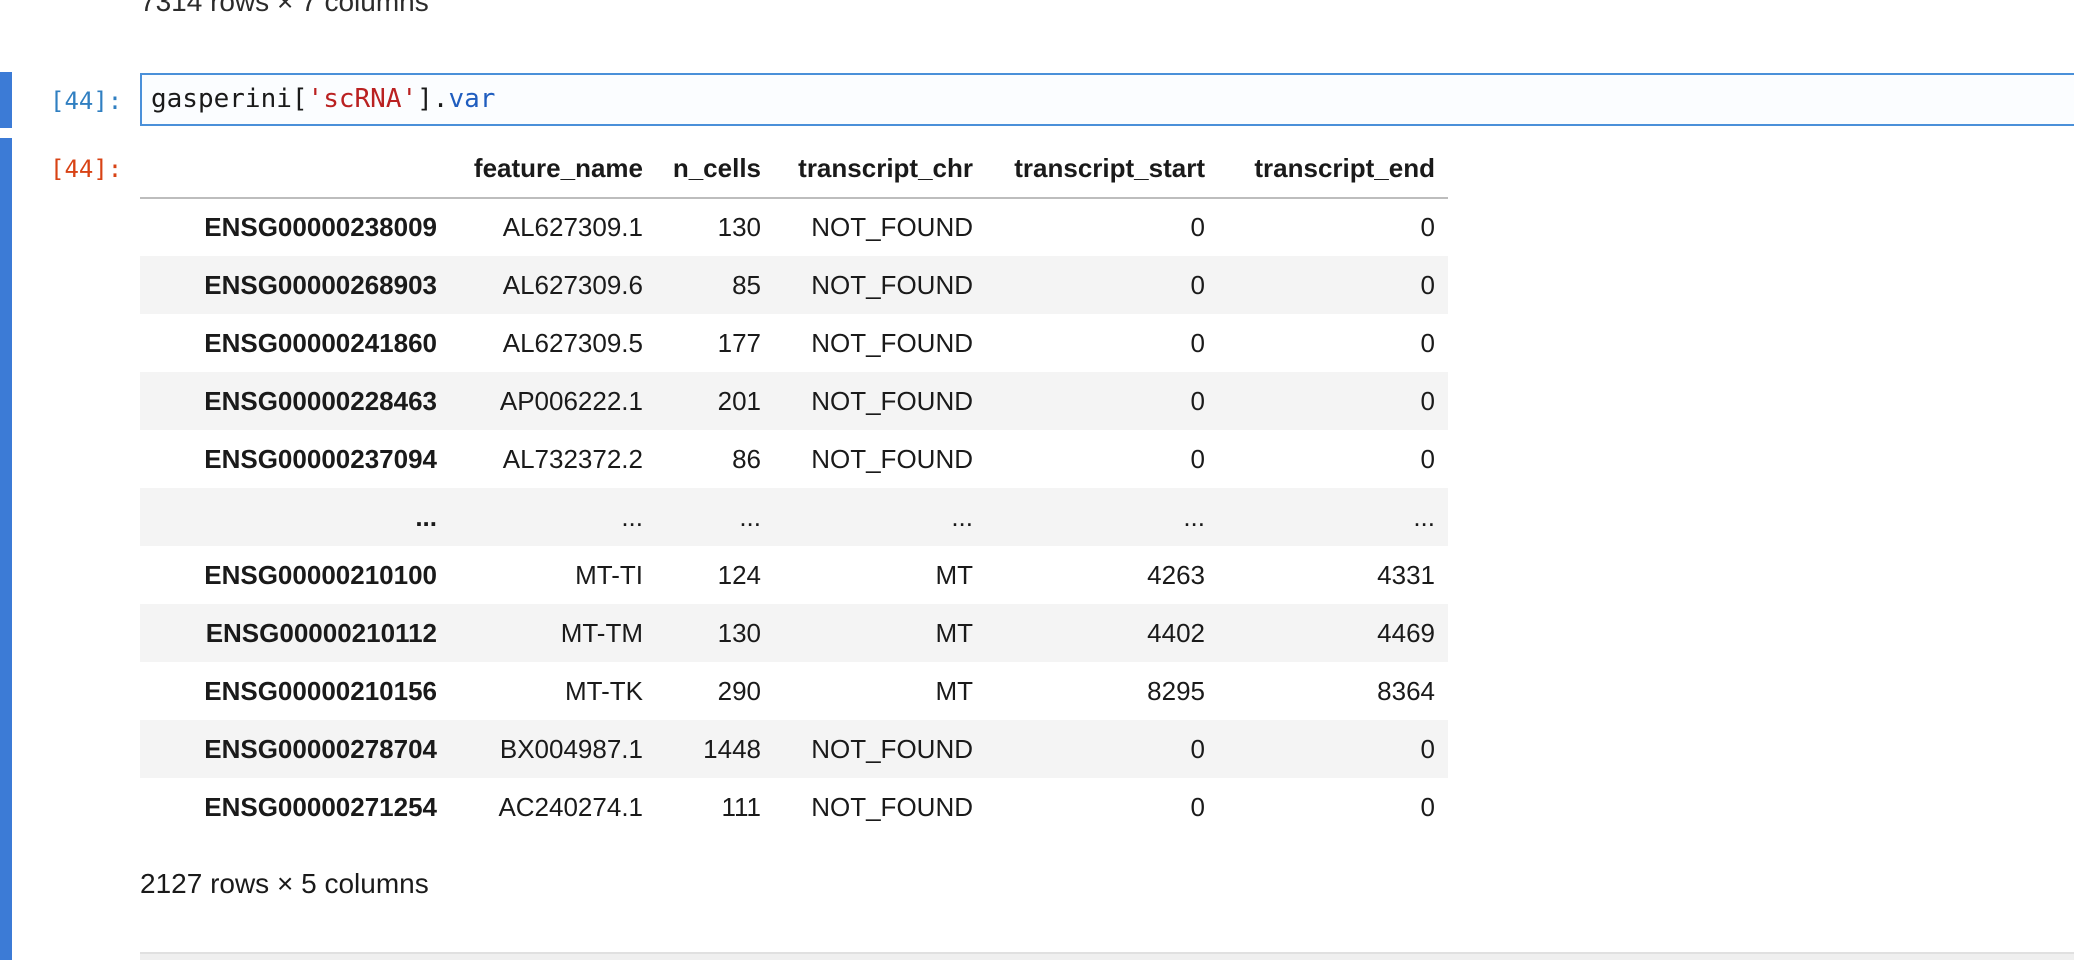  I want to click on row-index: ENSG00000210156, so click(320, 690).